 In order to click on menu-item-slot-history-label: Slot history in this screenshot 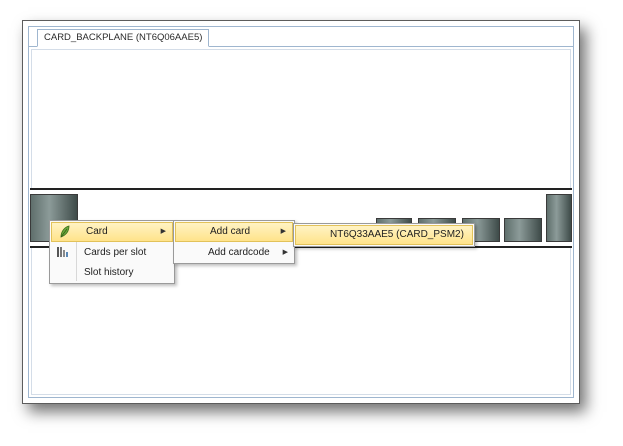, I will do `click(109, 272)`.